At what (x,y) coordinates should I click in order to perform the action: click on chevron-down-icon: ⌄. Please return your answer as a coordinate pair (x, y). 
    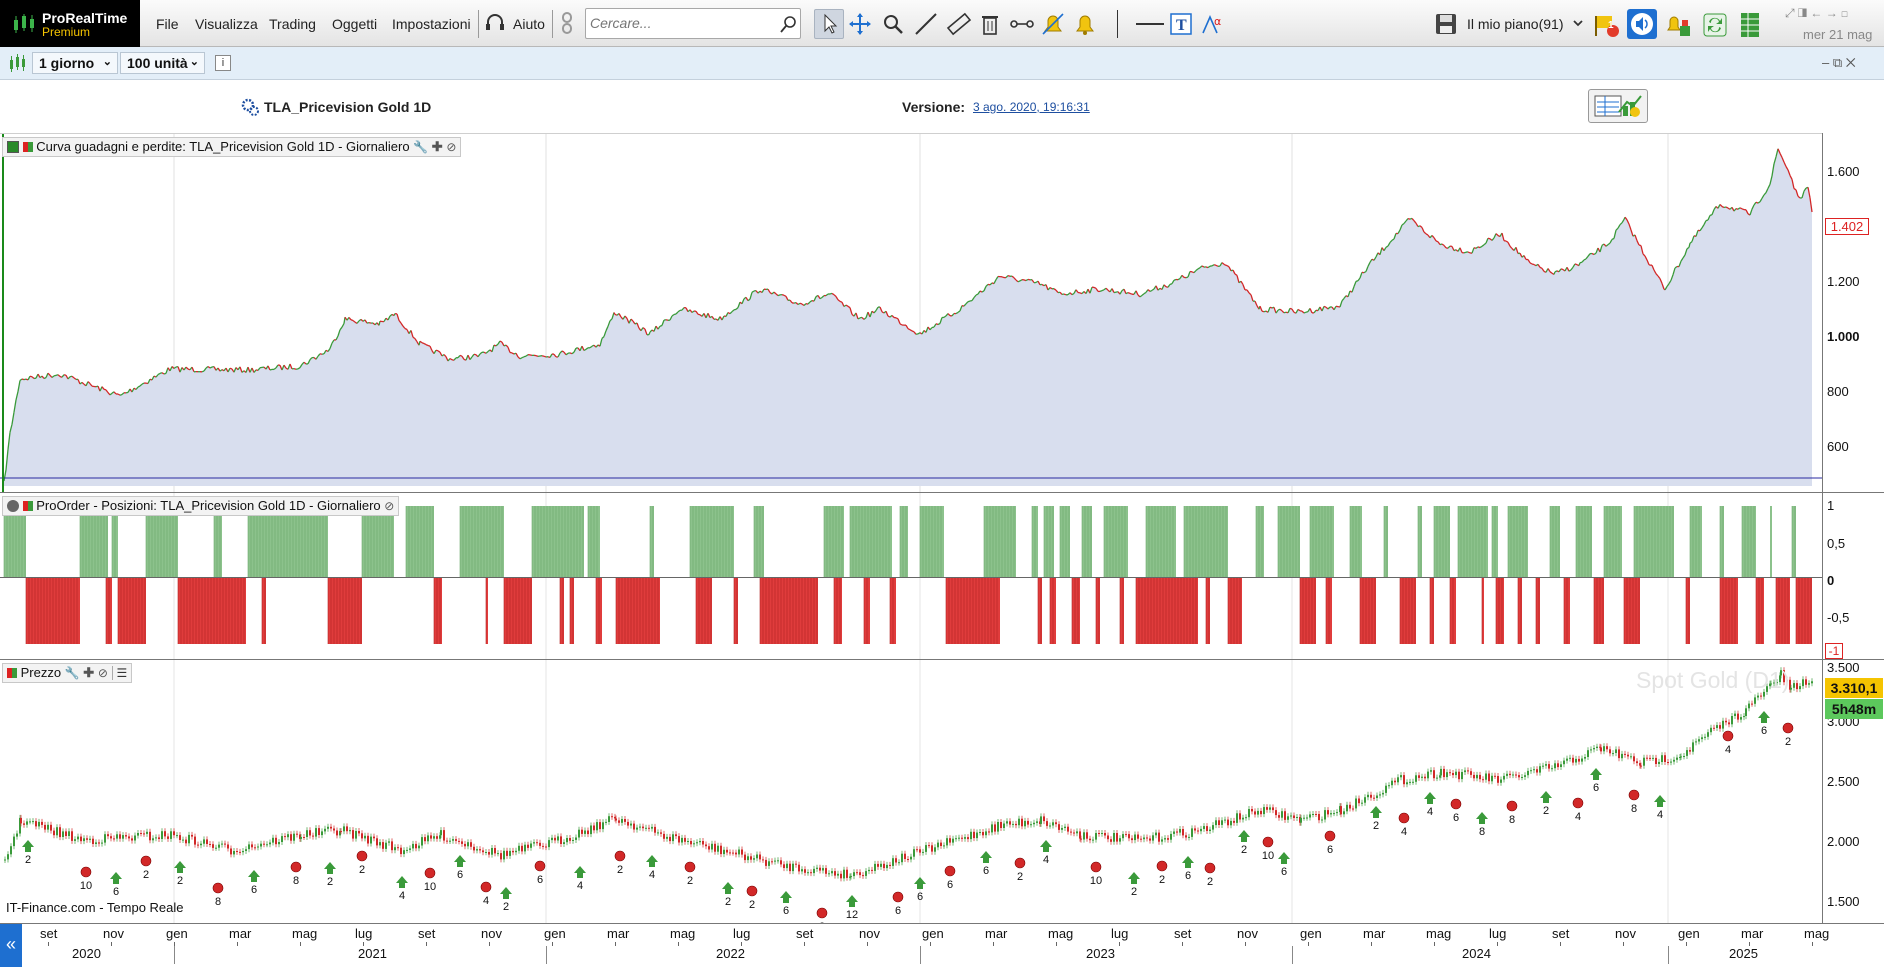
    Looking at the image, I should click on (194, 61).